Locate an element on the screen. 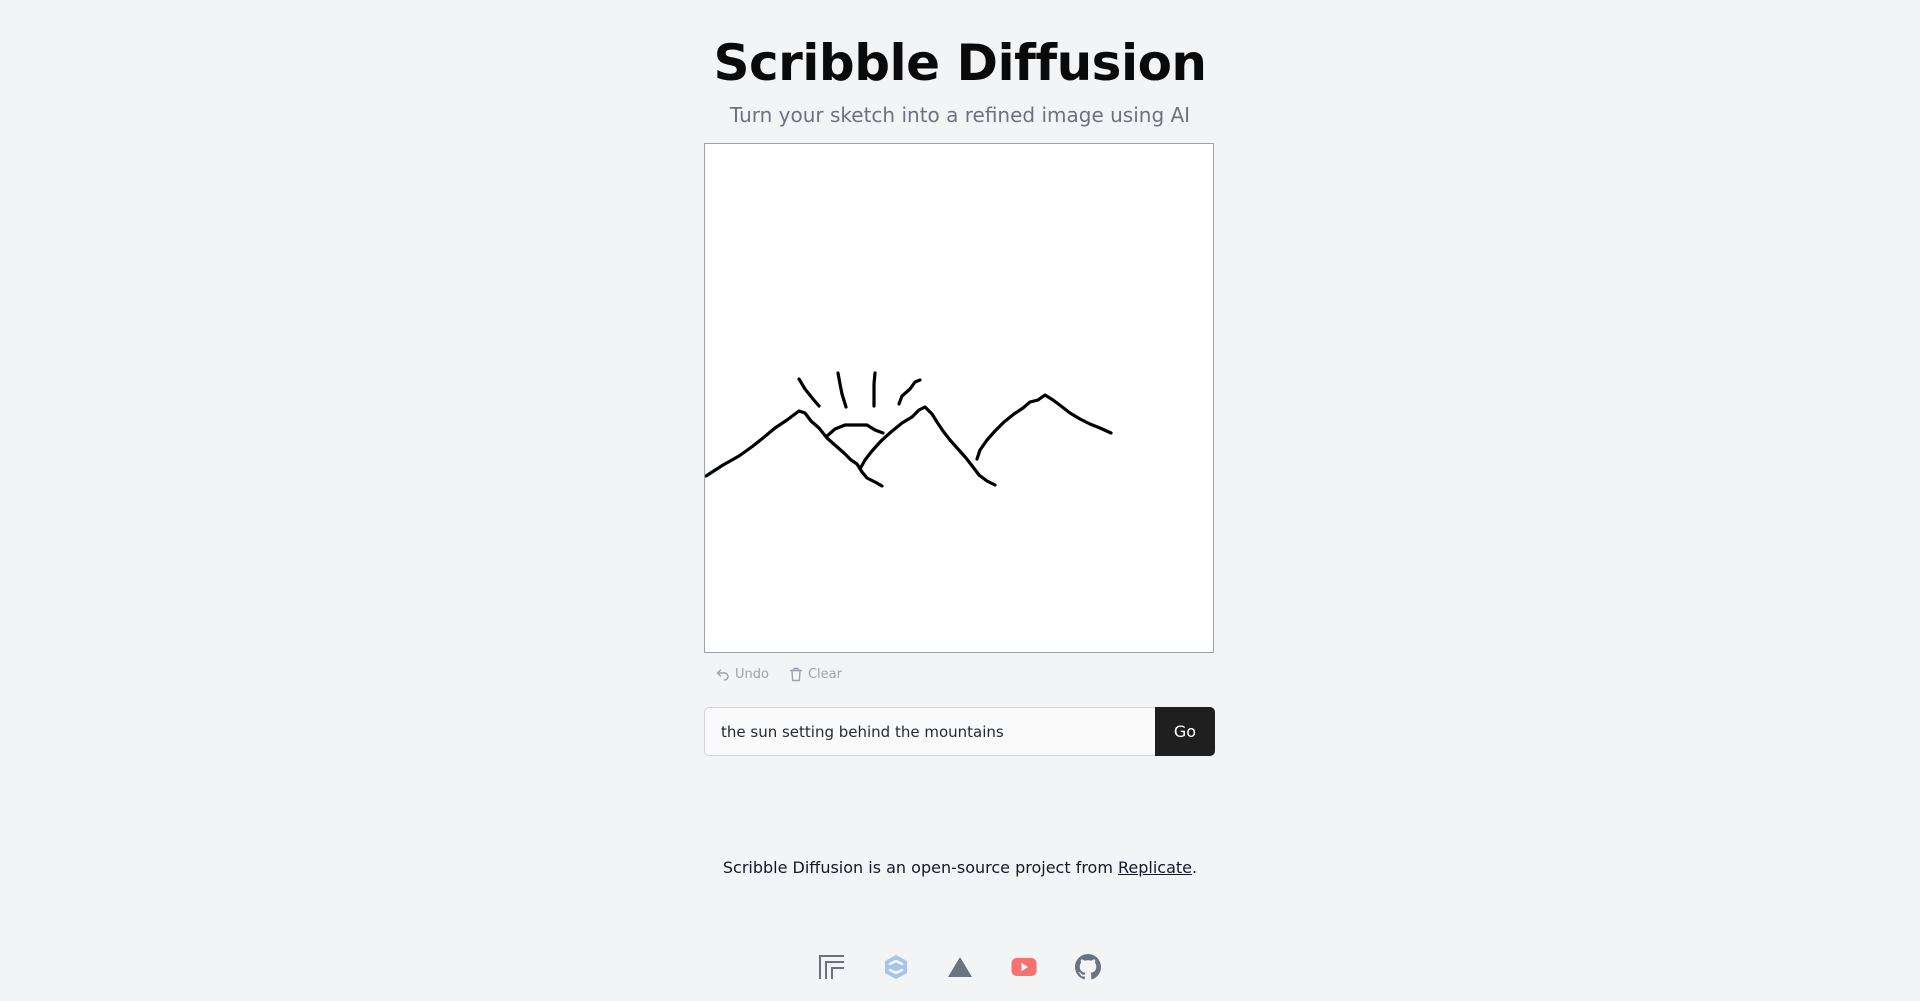 The height and width of the screenshot is (1001, 1920). clear-label: Clear is located at coordinates (824, 674).